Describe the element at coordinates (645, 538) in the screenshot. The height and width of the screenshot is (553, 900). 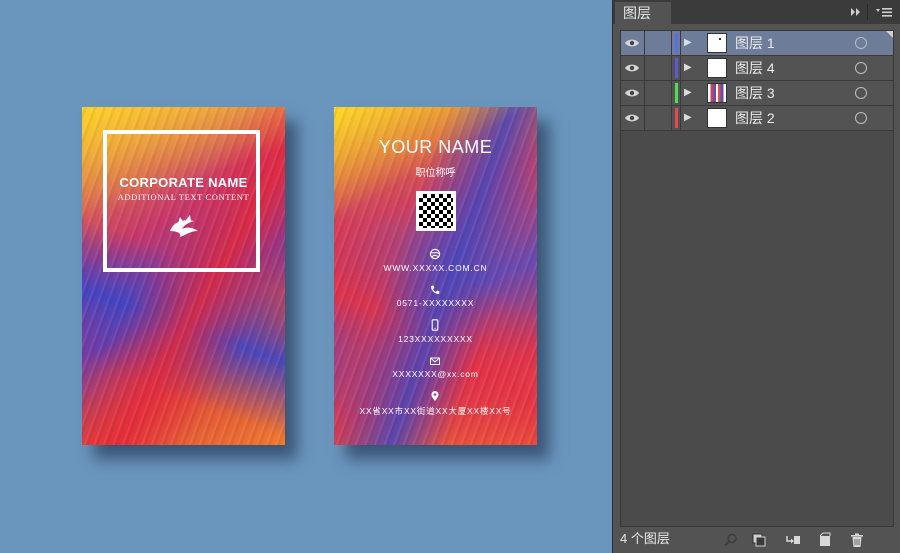
I see `layer-count: 4 个图层` at that location.